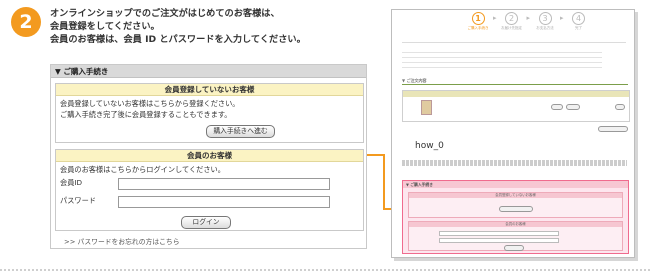 Image resolution: width=650 pixels, height=275 pixels. I want to click on product-thumbnail, so click(426, 107).